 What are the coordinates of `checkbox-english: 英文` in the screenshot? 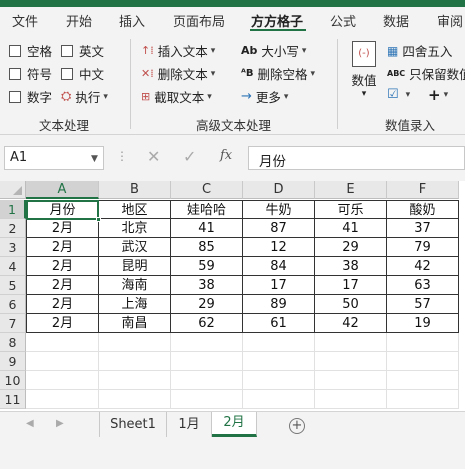 It's located at (82, 50).